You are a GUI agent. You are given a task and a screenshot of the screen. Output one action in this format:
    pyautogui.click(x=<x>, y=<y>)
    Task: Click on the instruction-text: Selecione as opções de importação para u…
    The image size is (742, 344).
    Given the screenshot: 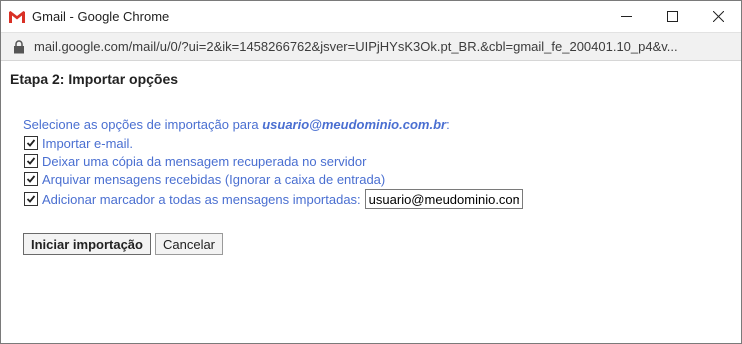 What is the action you would take?
    pyautogui.click(x=382, y=125)
    